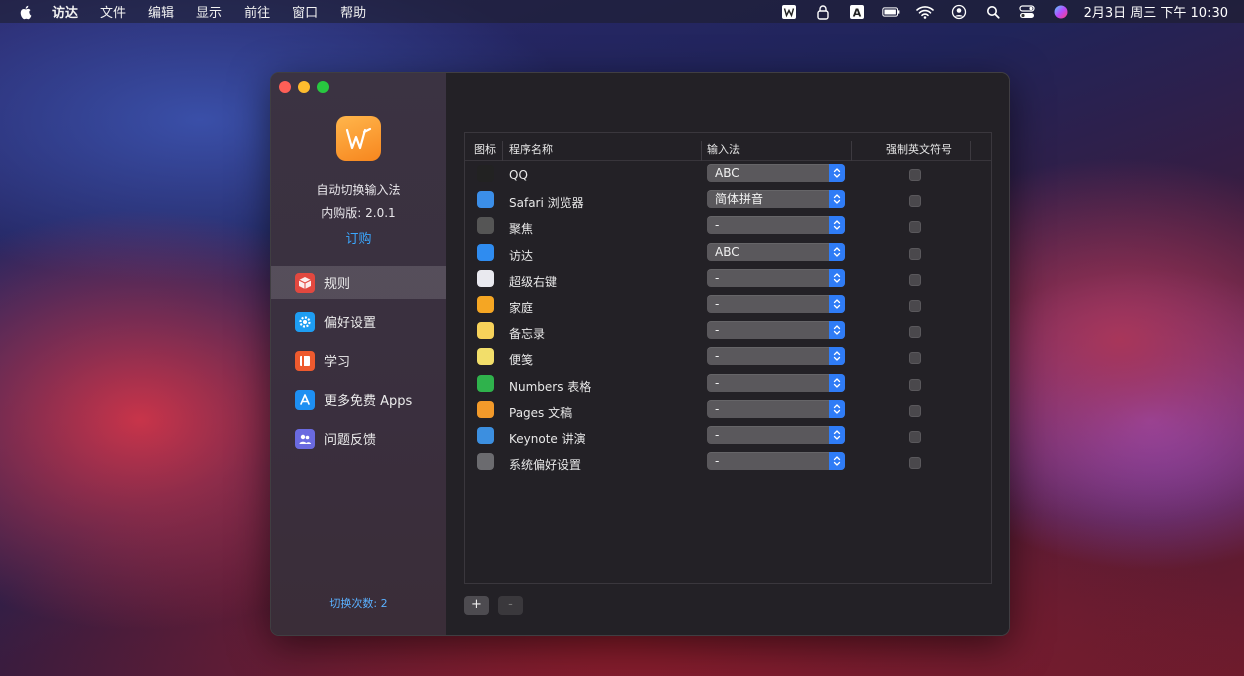 The height and width of the screenshot is (676, 1244). I want to click on app-name-cell: 备忘录, so click(527, 334).